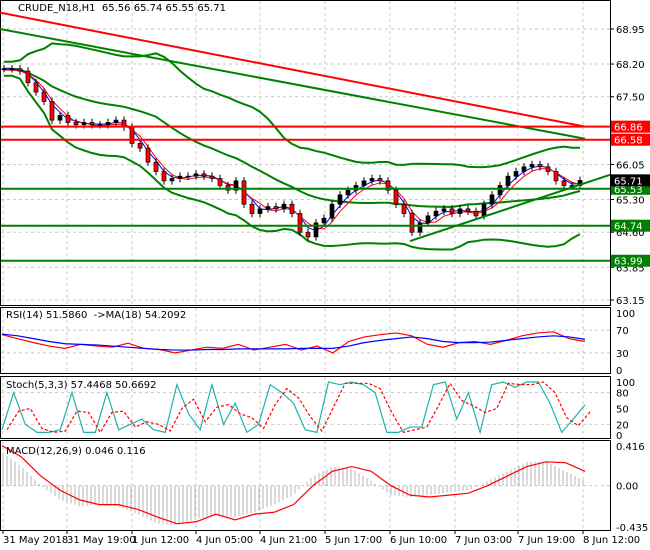 This screenshot has width=650, height=550. Describe the element at coordinates (628, 227) in the screenshot. I see `level-label: 64.74` at that location.